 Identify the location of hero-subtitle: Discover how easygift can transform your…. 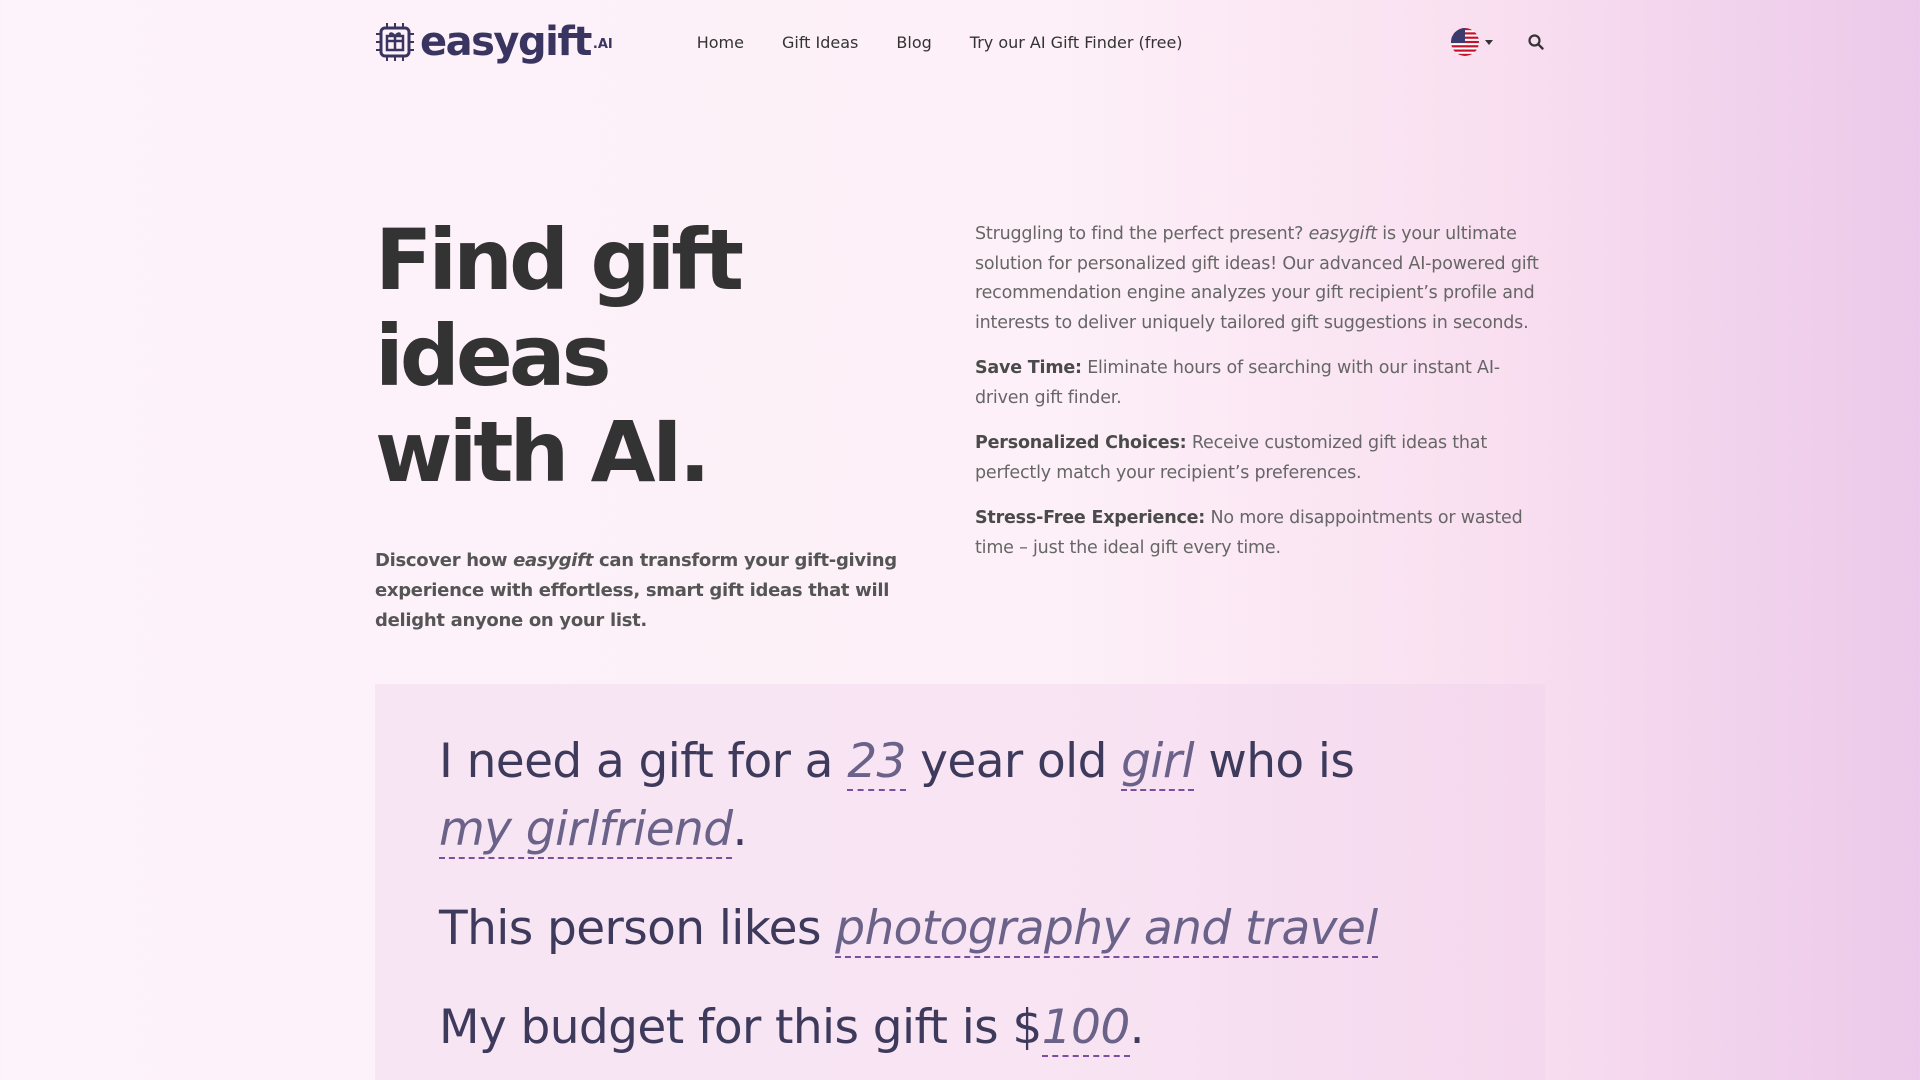
(662, 591).